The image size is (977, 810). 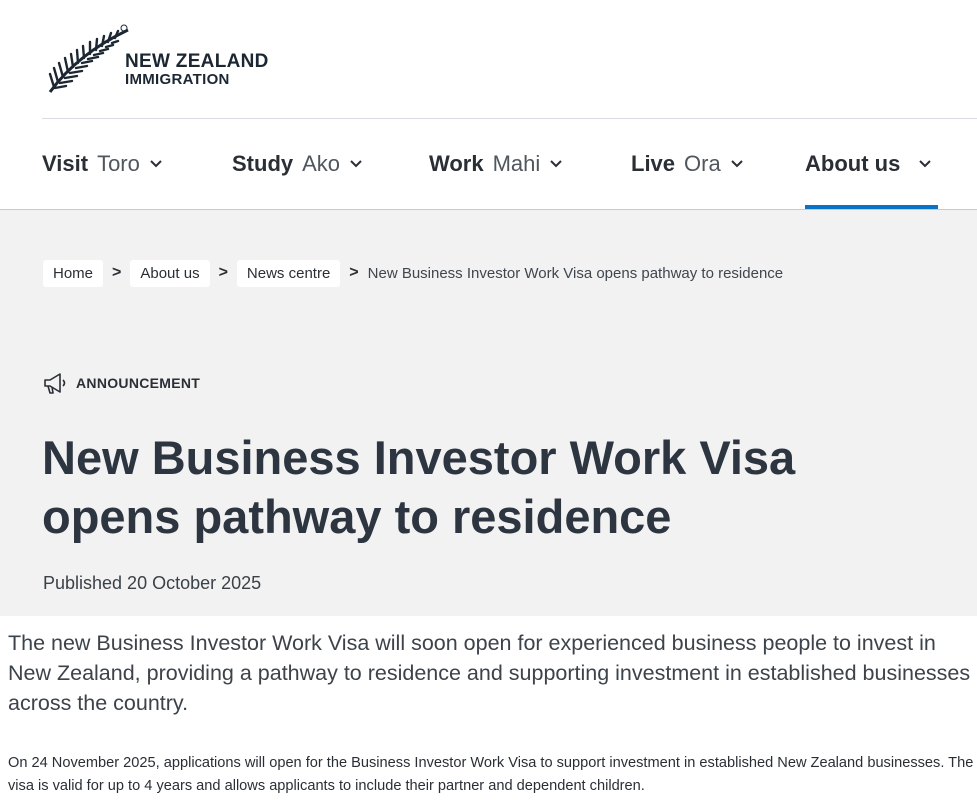 I want to click on nav-item-label: Study, so click(x=263, y=163).